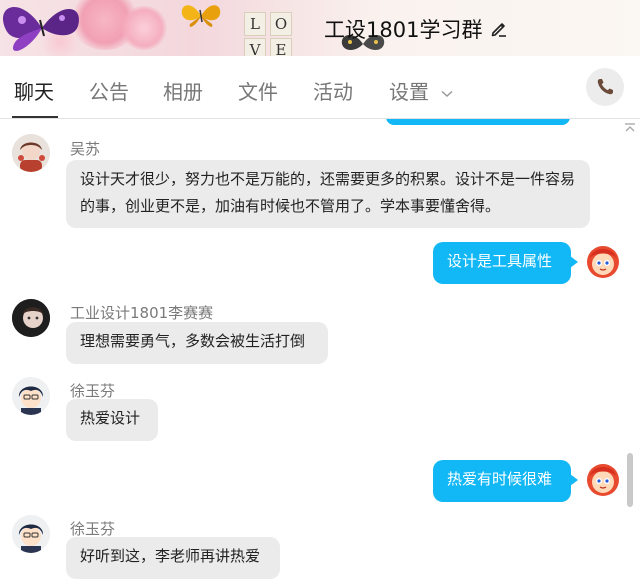 The width and height of the screenshot is (640, 588). What do you see at coordinates (630, 480) in the screenshot?
I see `scrollbar-thumb` at bounding box center [630, 480].